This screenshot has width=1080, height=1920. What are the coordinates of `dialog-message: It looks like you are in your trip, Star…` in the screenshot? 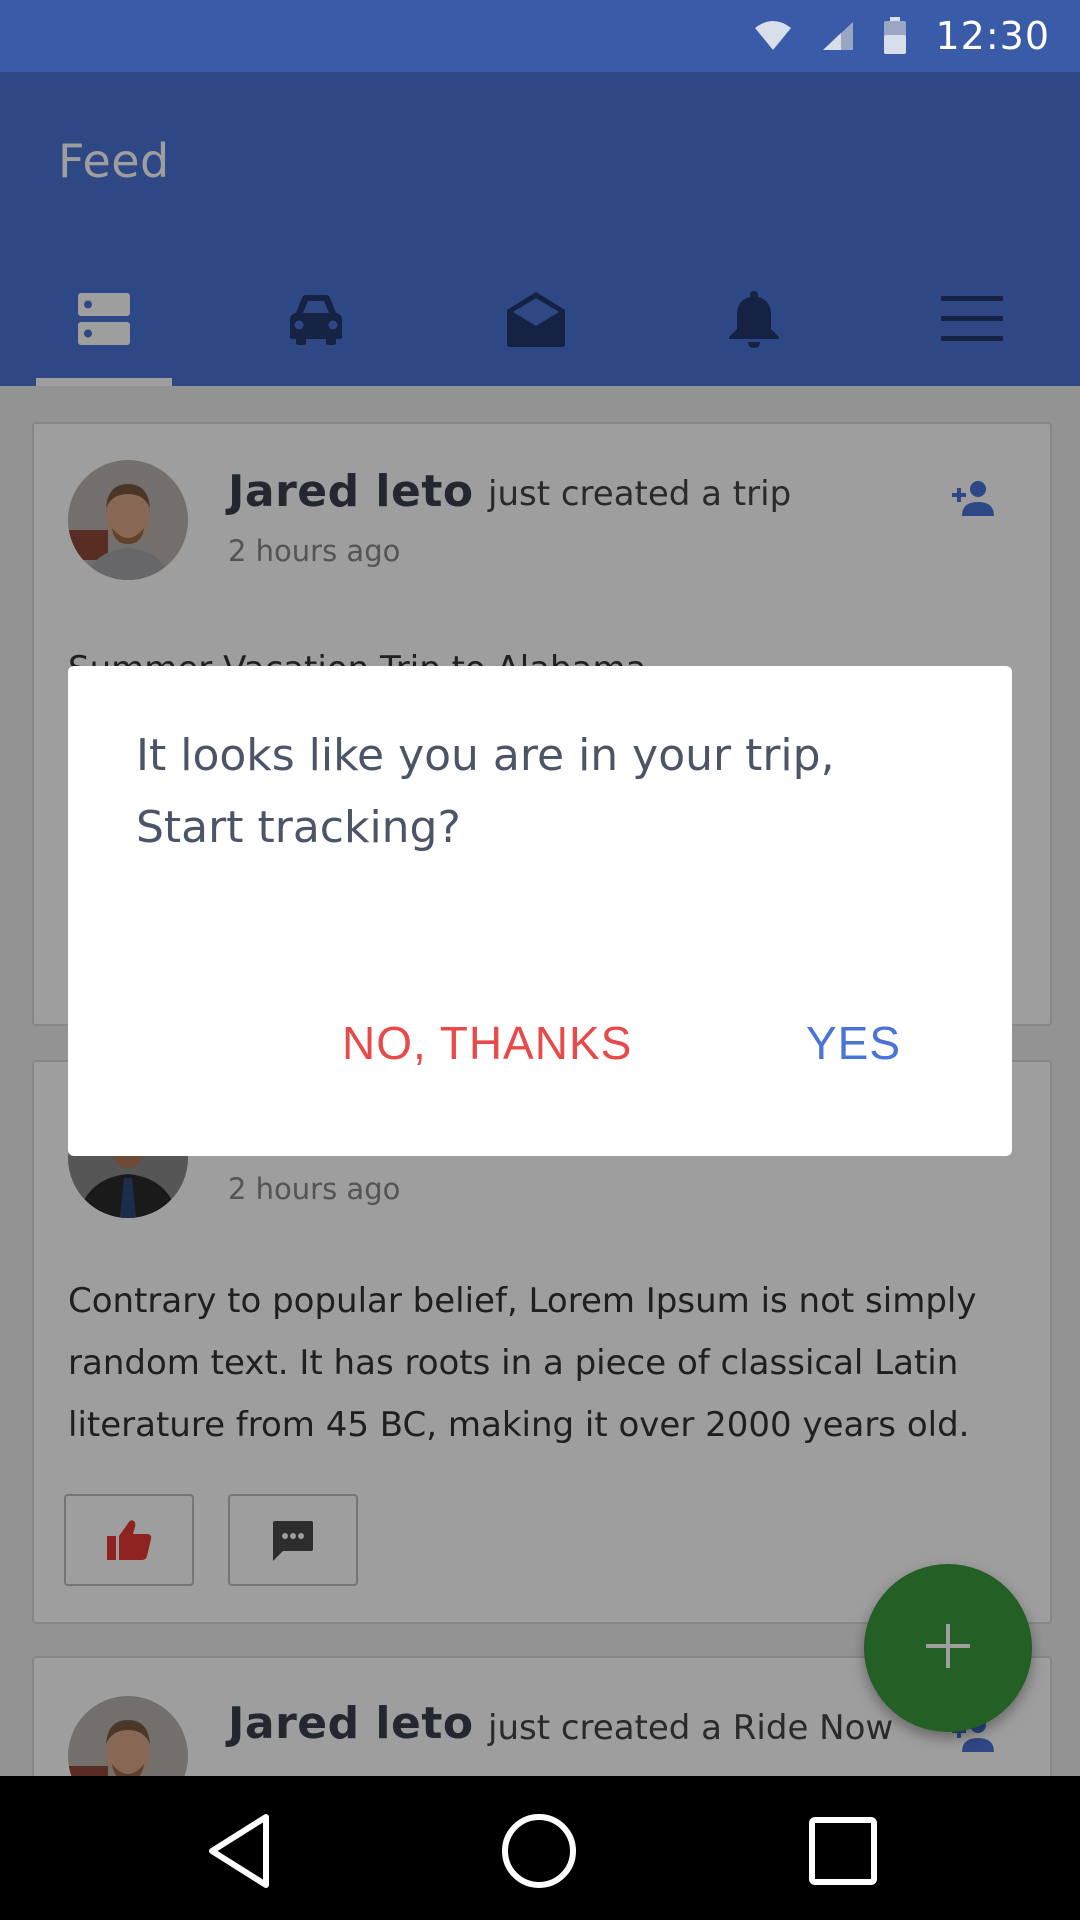 It's located at (485, 791).